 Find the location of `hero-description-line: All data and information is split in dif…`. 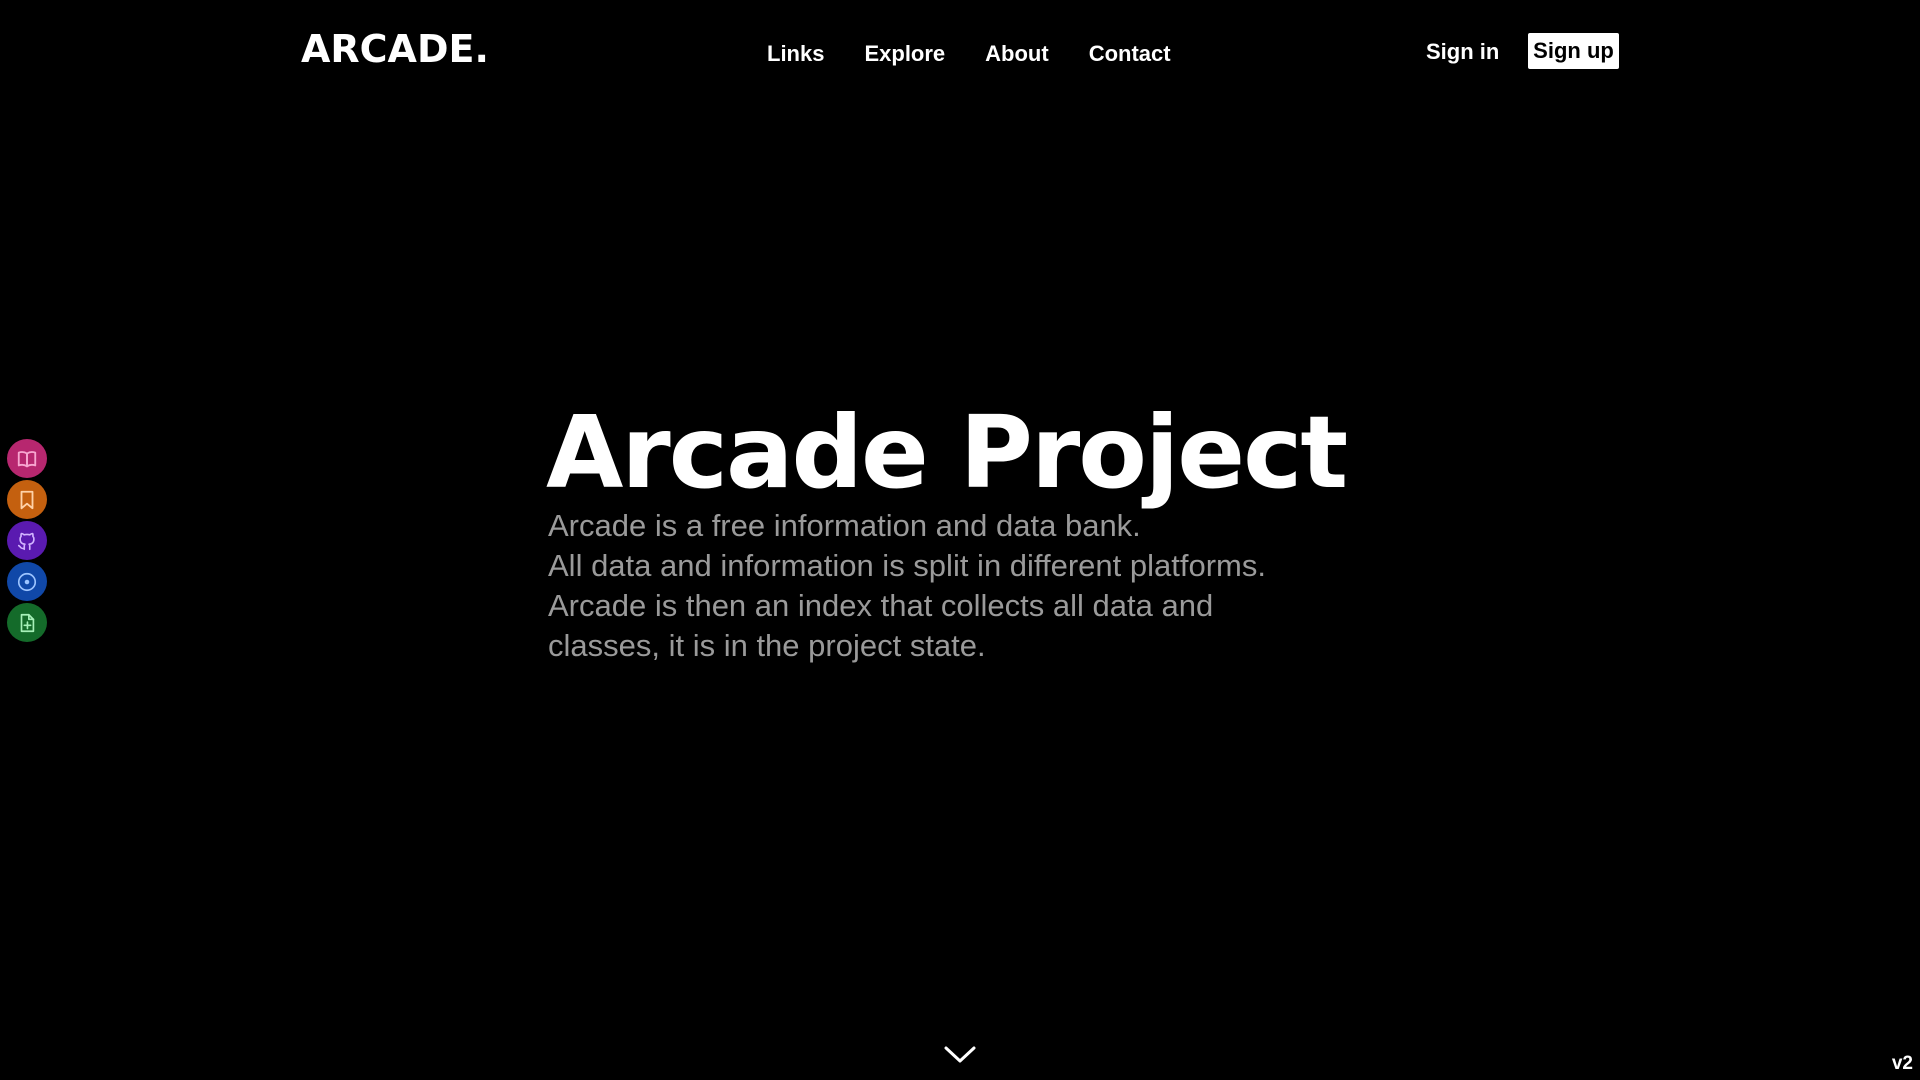

hero-description-line: All data and information is split in dif… is located at coordinates (907, 565).